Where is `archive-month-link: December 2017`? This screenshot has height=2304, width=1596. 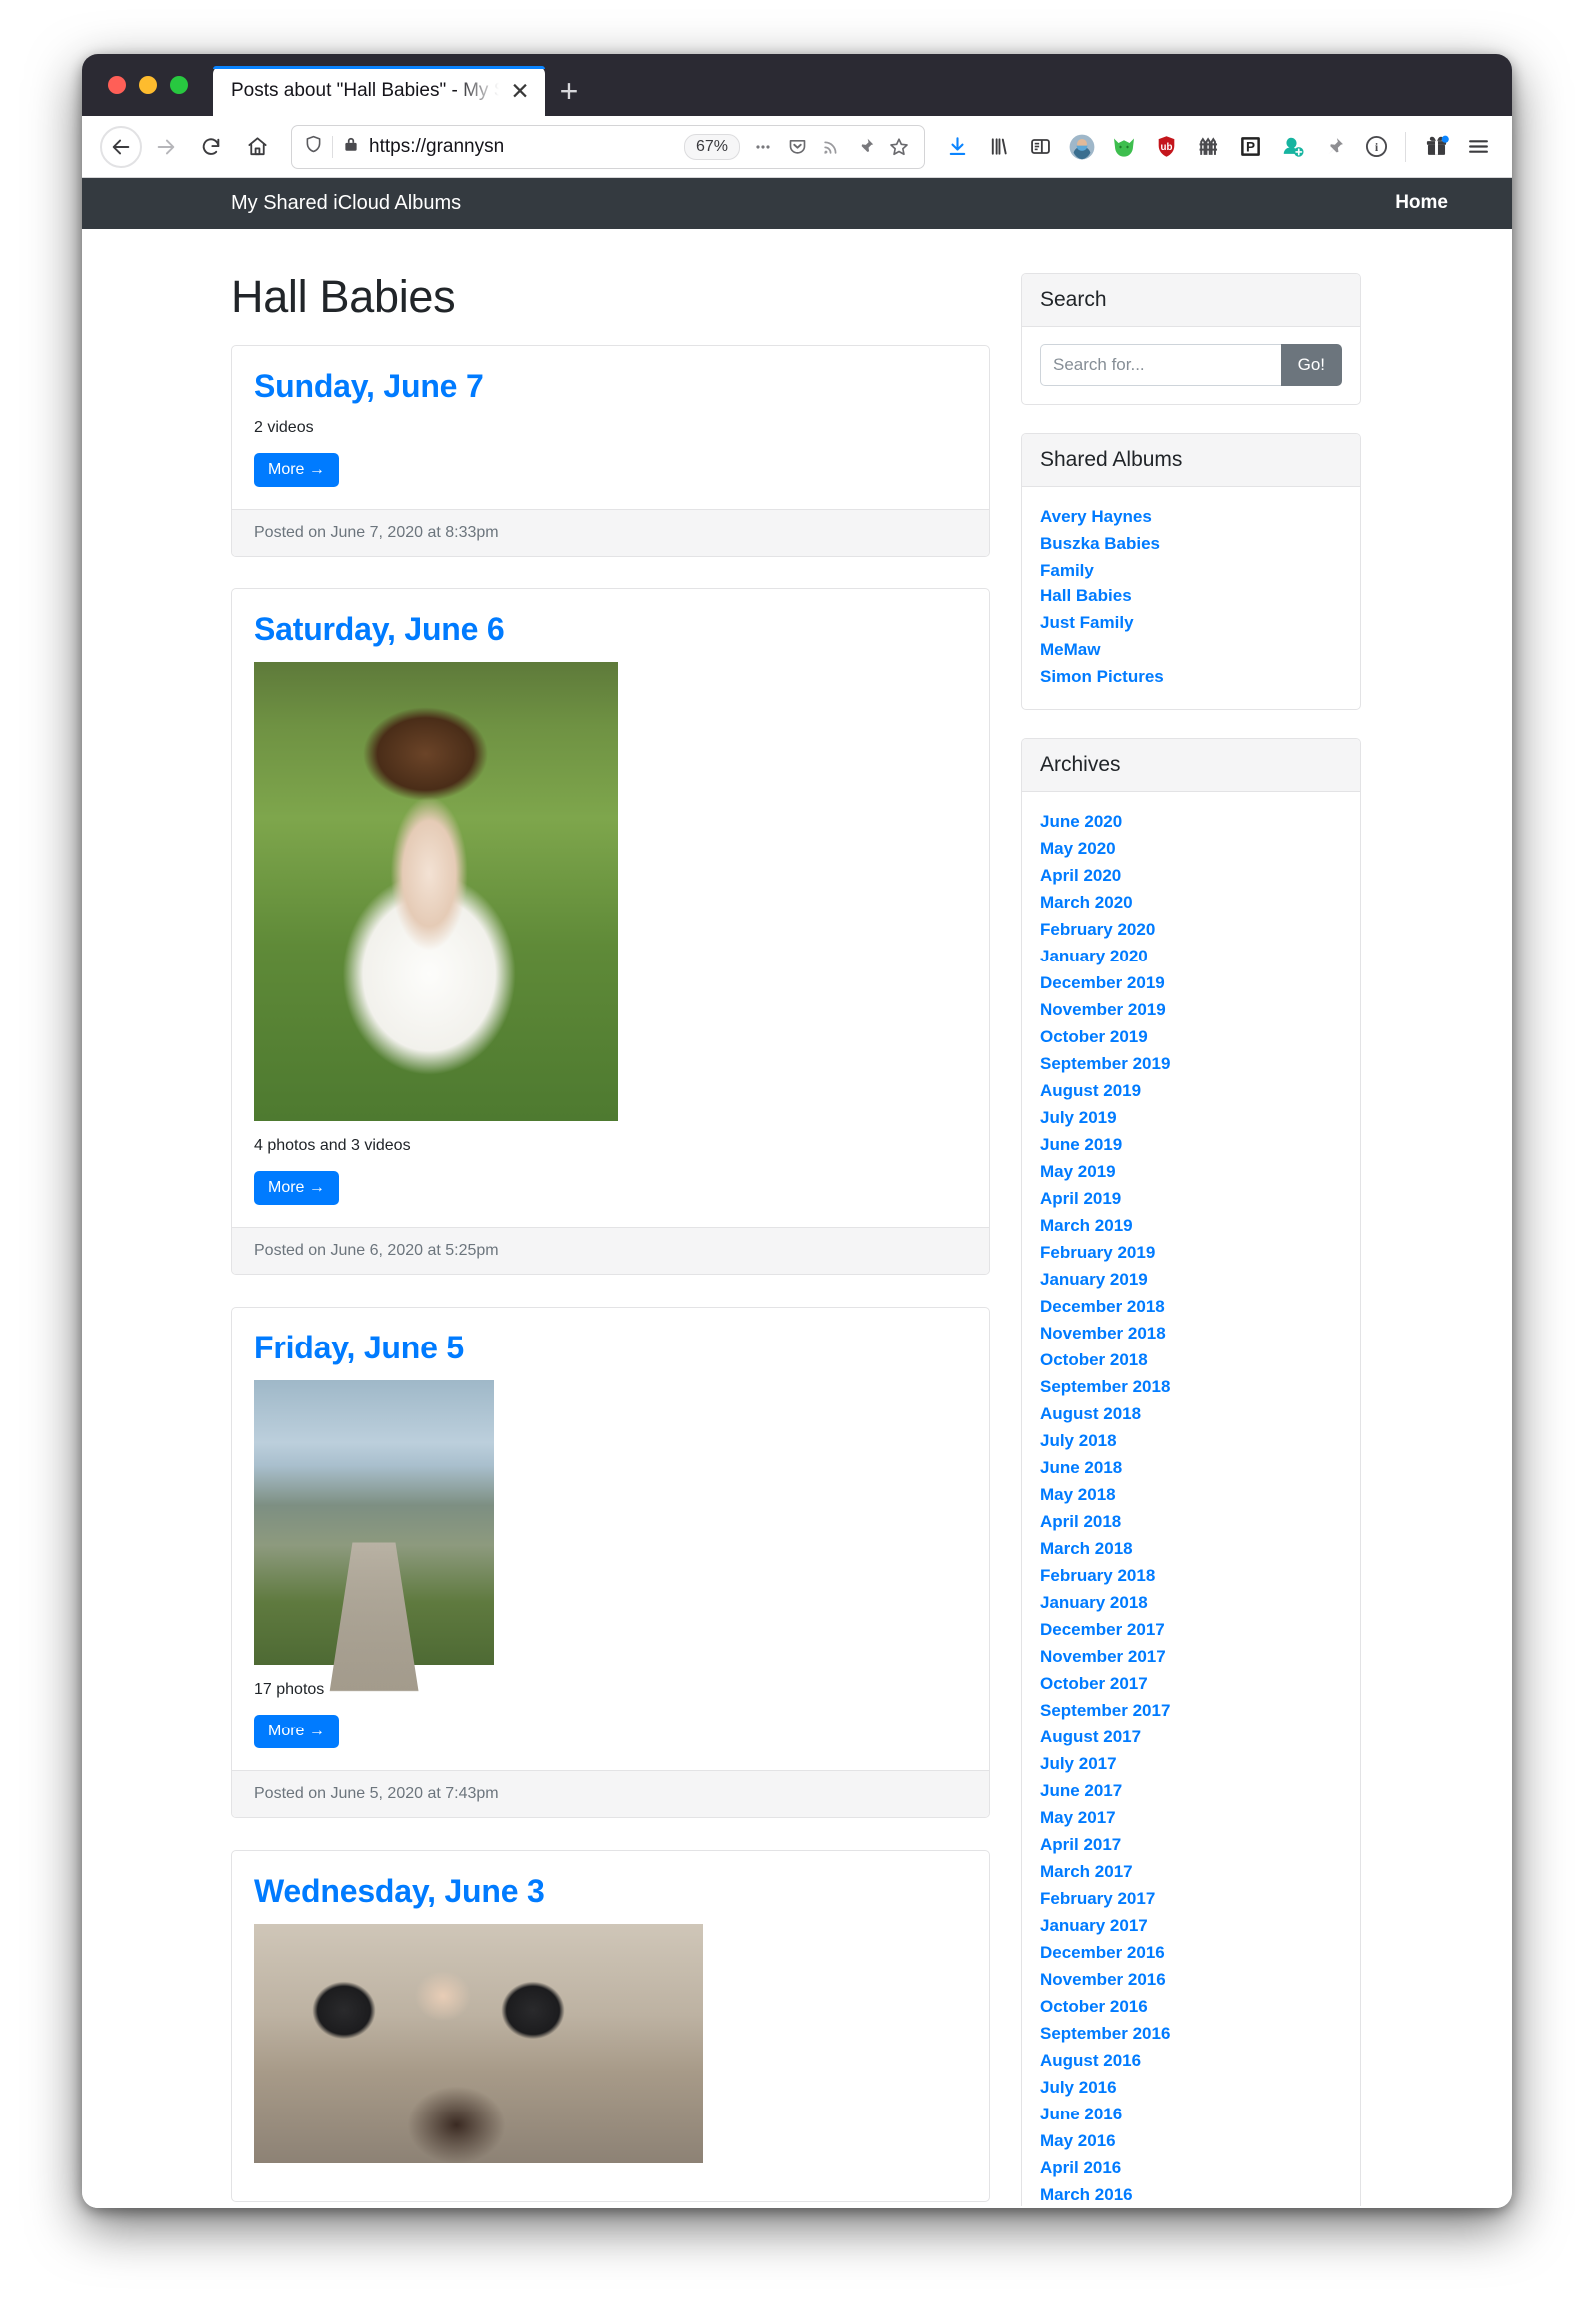 archive-month-link: December 2017 is located at coordinates (1191, 1630).